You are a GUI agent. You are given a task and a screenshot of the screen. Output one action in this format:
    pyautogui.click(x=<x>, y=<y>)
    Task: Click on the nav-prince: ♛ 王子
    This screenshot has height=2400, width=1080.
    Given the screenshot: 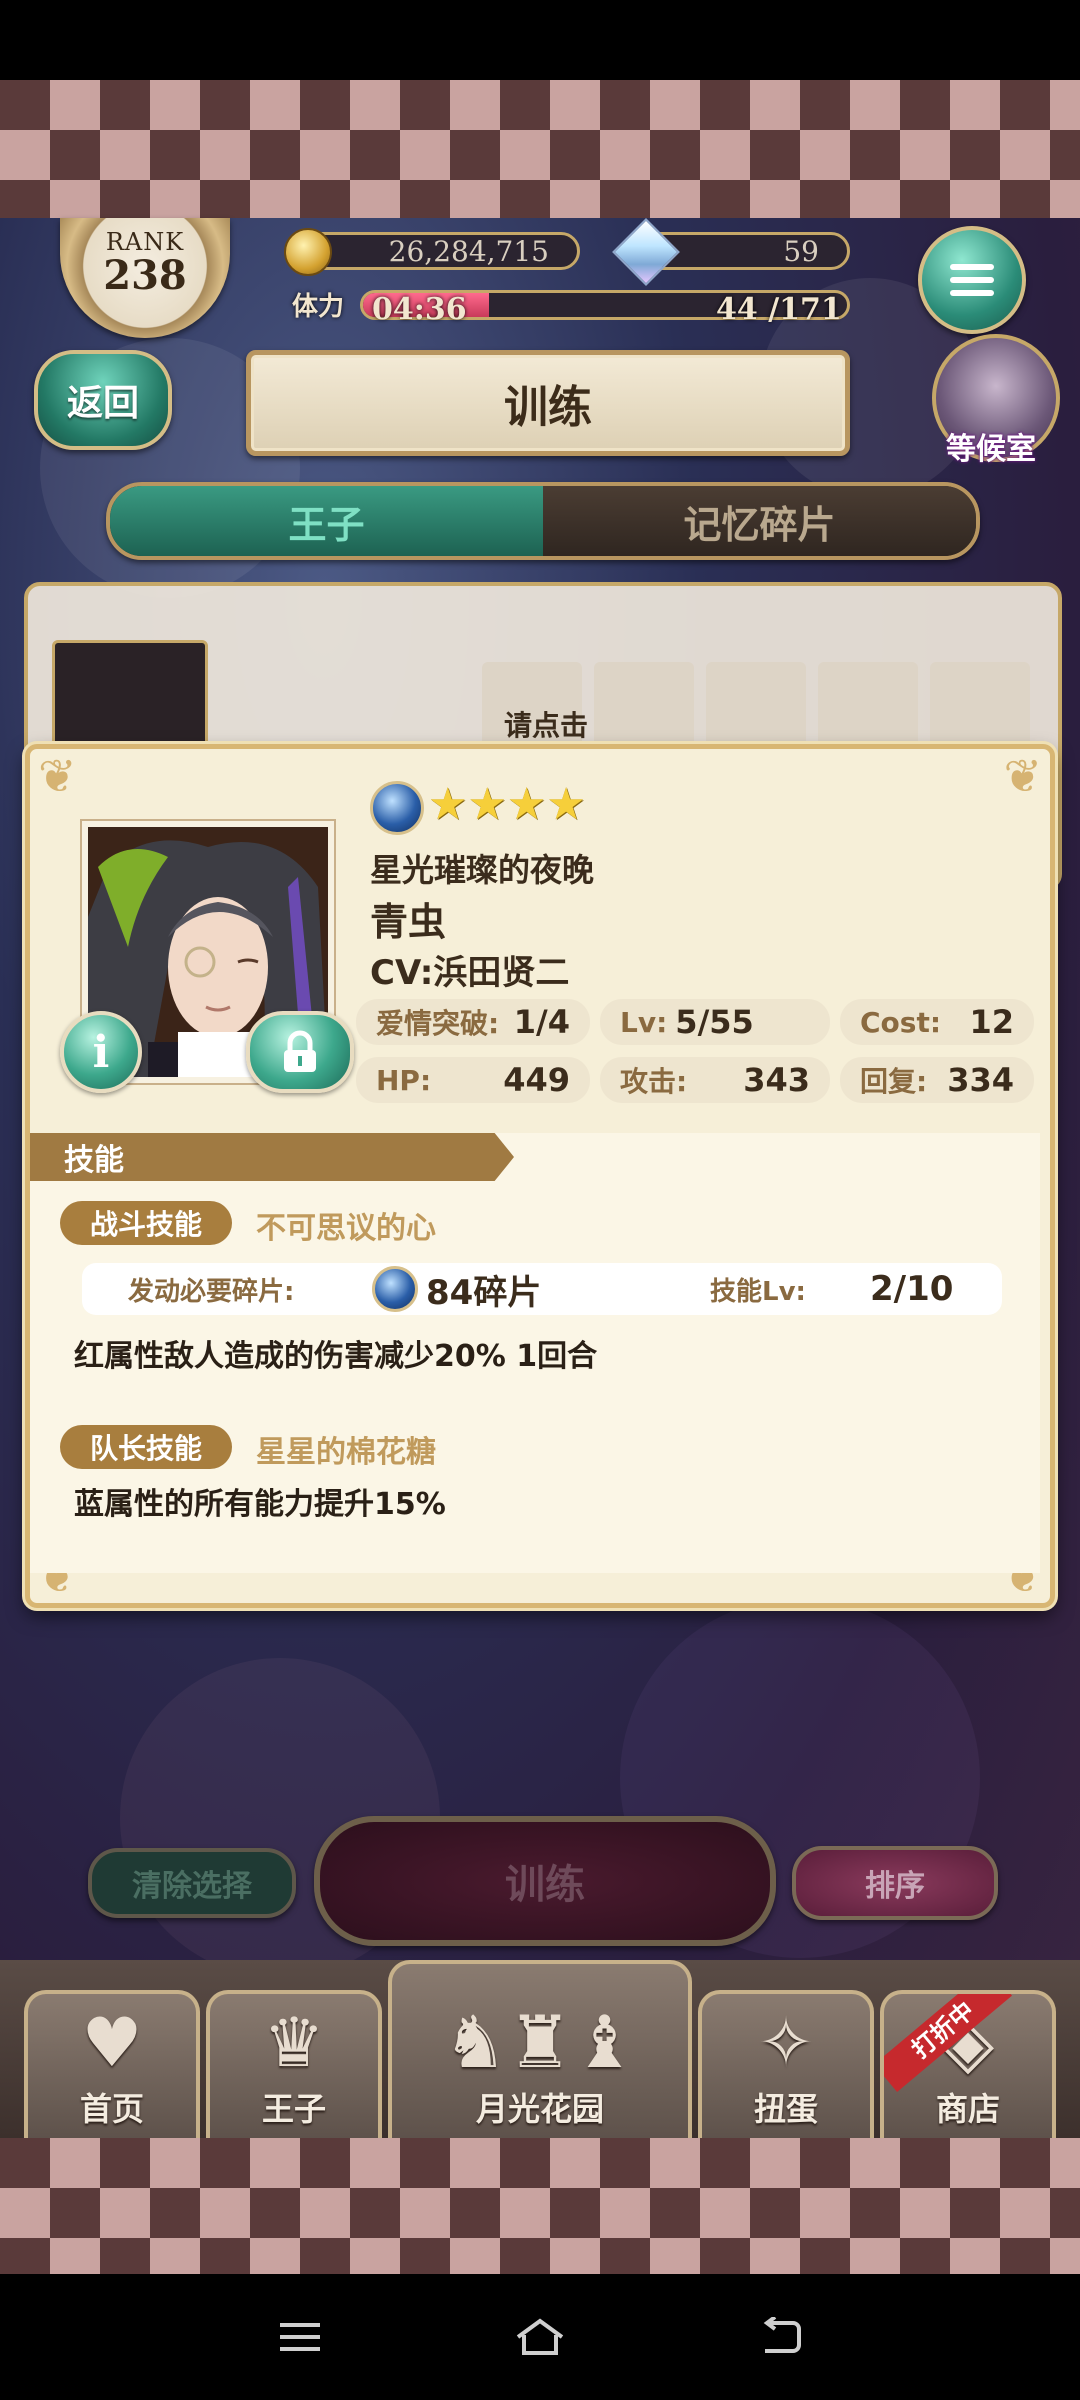 What is the action you would take?
    pyautogui.click(x=294, y=2064)
    